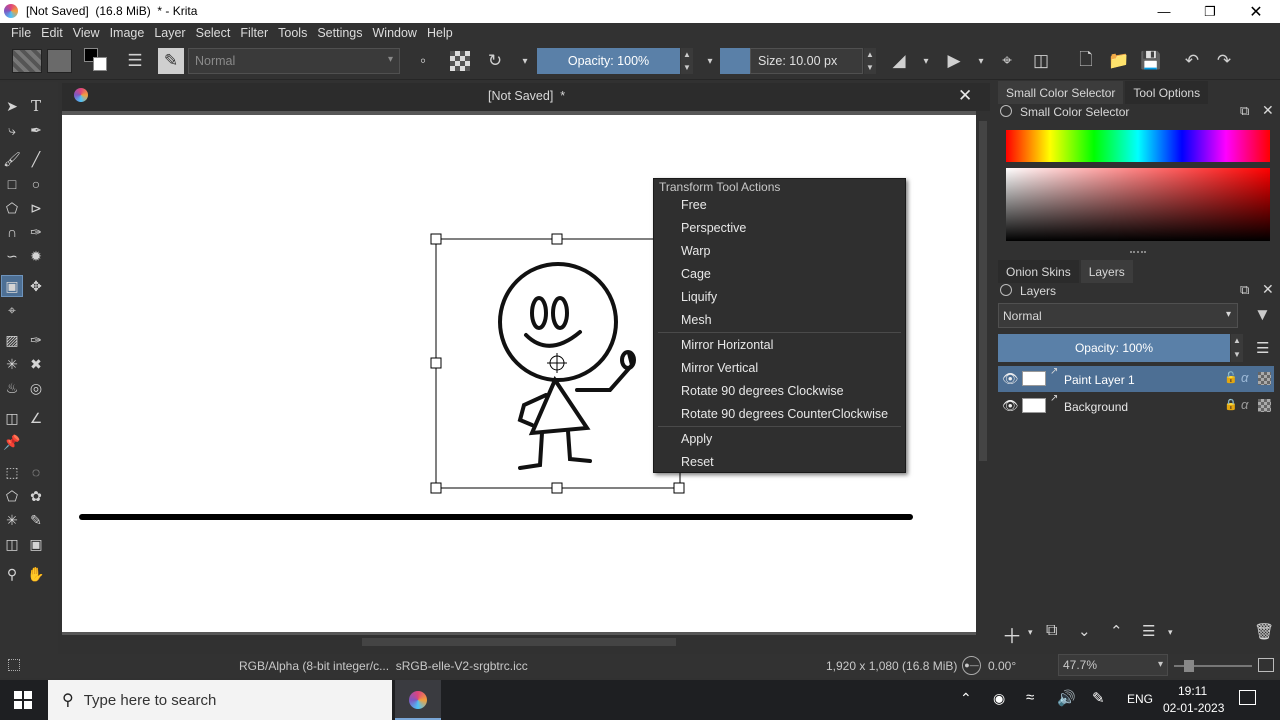  Describe the element at coordinates (12, 388) in the screenshot. I see `fill-tool-icon: ♨` at that location.